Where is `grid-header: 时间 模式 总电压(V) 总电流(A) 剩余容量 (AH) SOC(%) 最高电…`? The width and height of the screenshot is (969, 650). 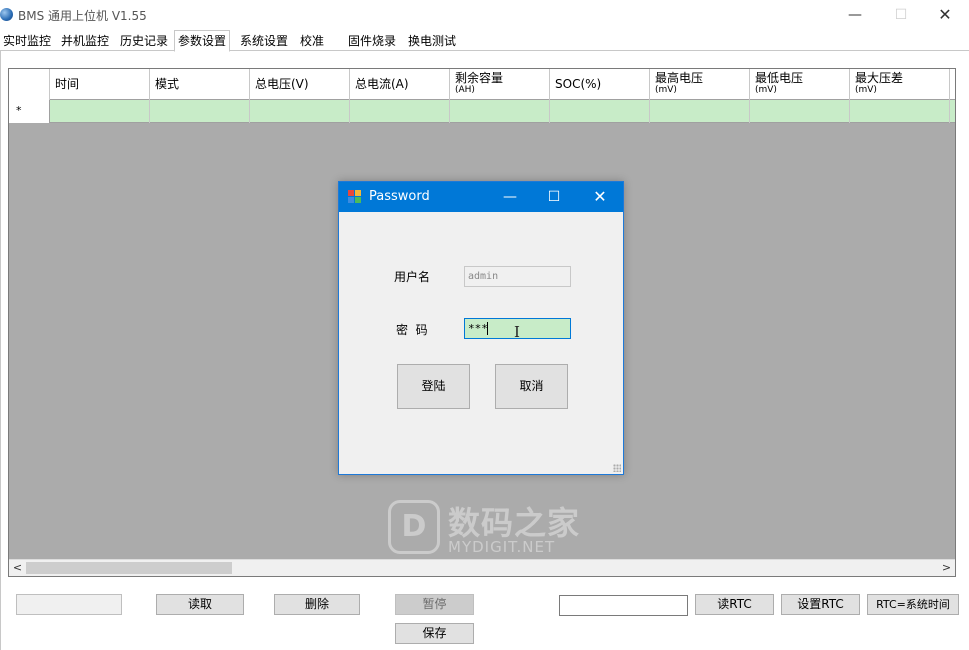
grid-header: 时间 模式 总电压(V) 总电流(A) 剩余容量 (AH) SOC(%) 最高电… is located at coordinates (482, 84).